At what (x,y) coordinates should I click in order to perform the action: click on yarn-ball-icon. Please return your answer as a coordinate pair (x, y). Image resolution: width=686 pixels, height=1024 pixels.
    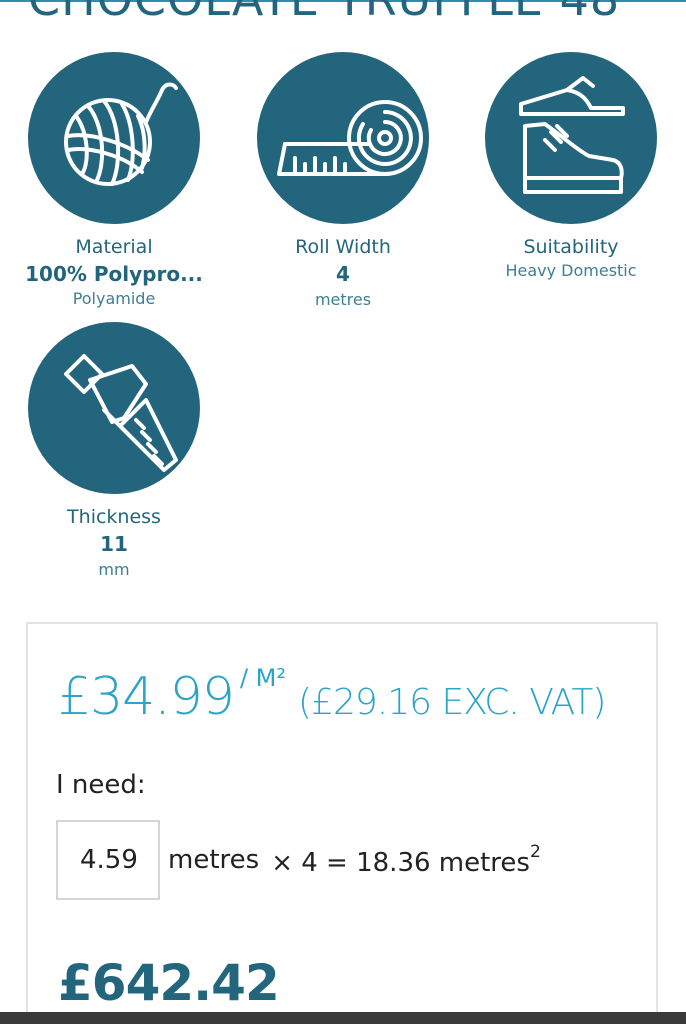
    Looking at the image, I should click on (114, 138).